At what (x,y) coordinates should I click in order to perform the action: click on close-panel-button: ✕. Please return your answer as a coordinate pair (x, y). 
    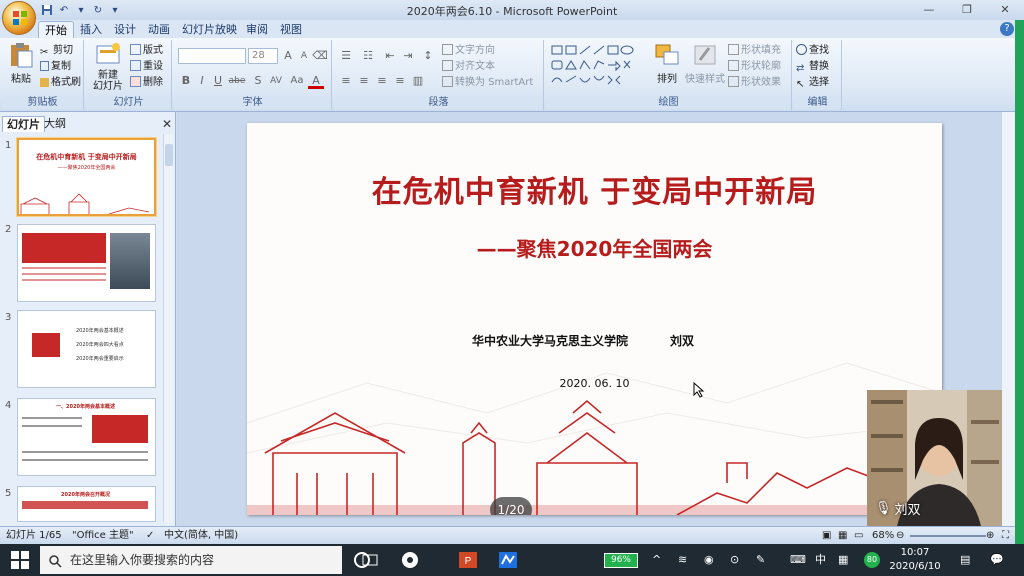
    Looking at the image, I should click on (167, 124).